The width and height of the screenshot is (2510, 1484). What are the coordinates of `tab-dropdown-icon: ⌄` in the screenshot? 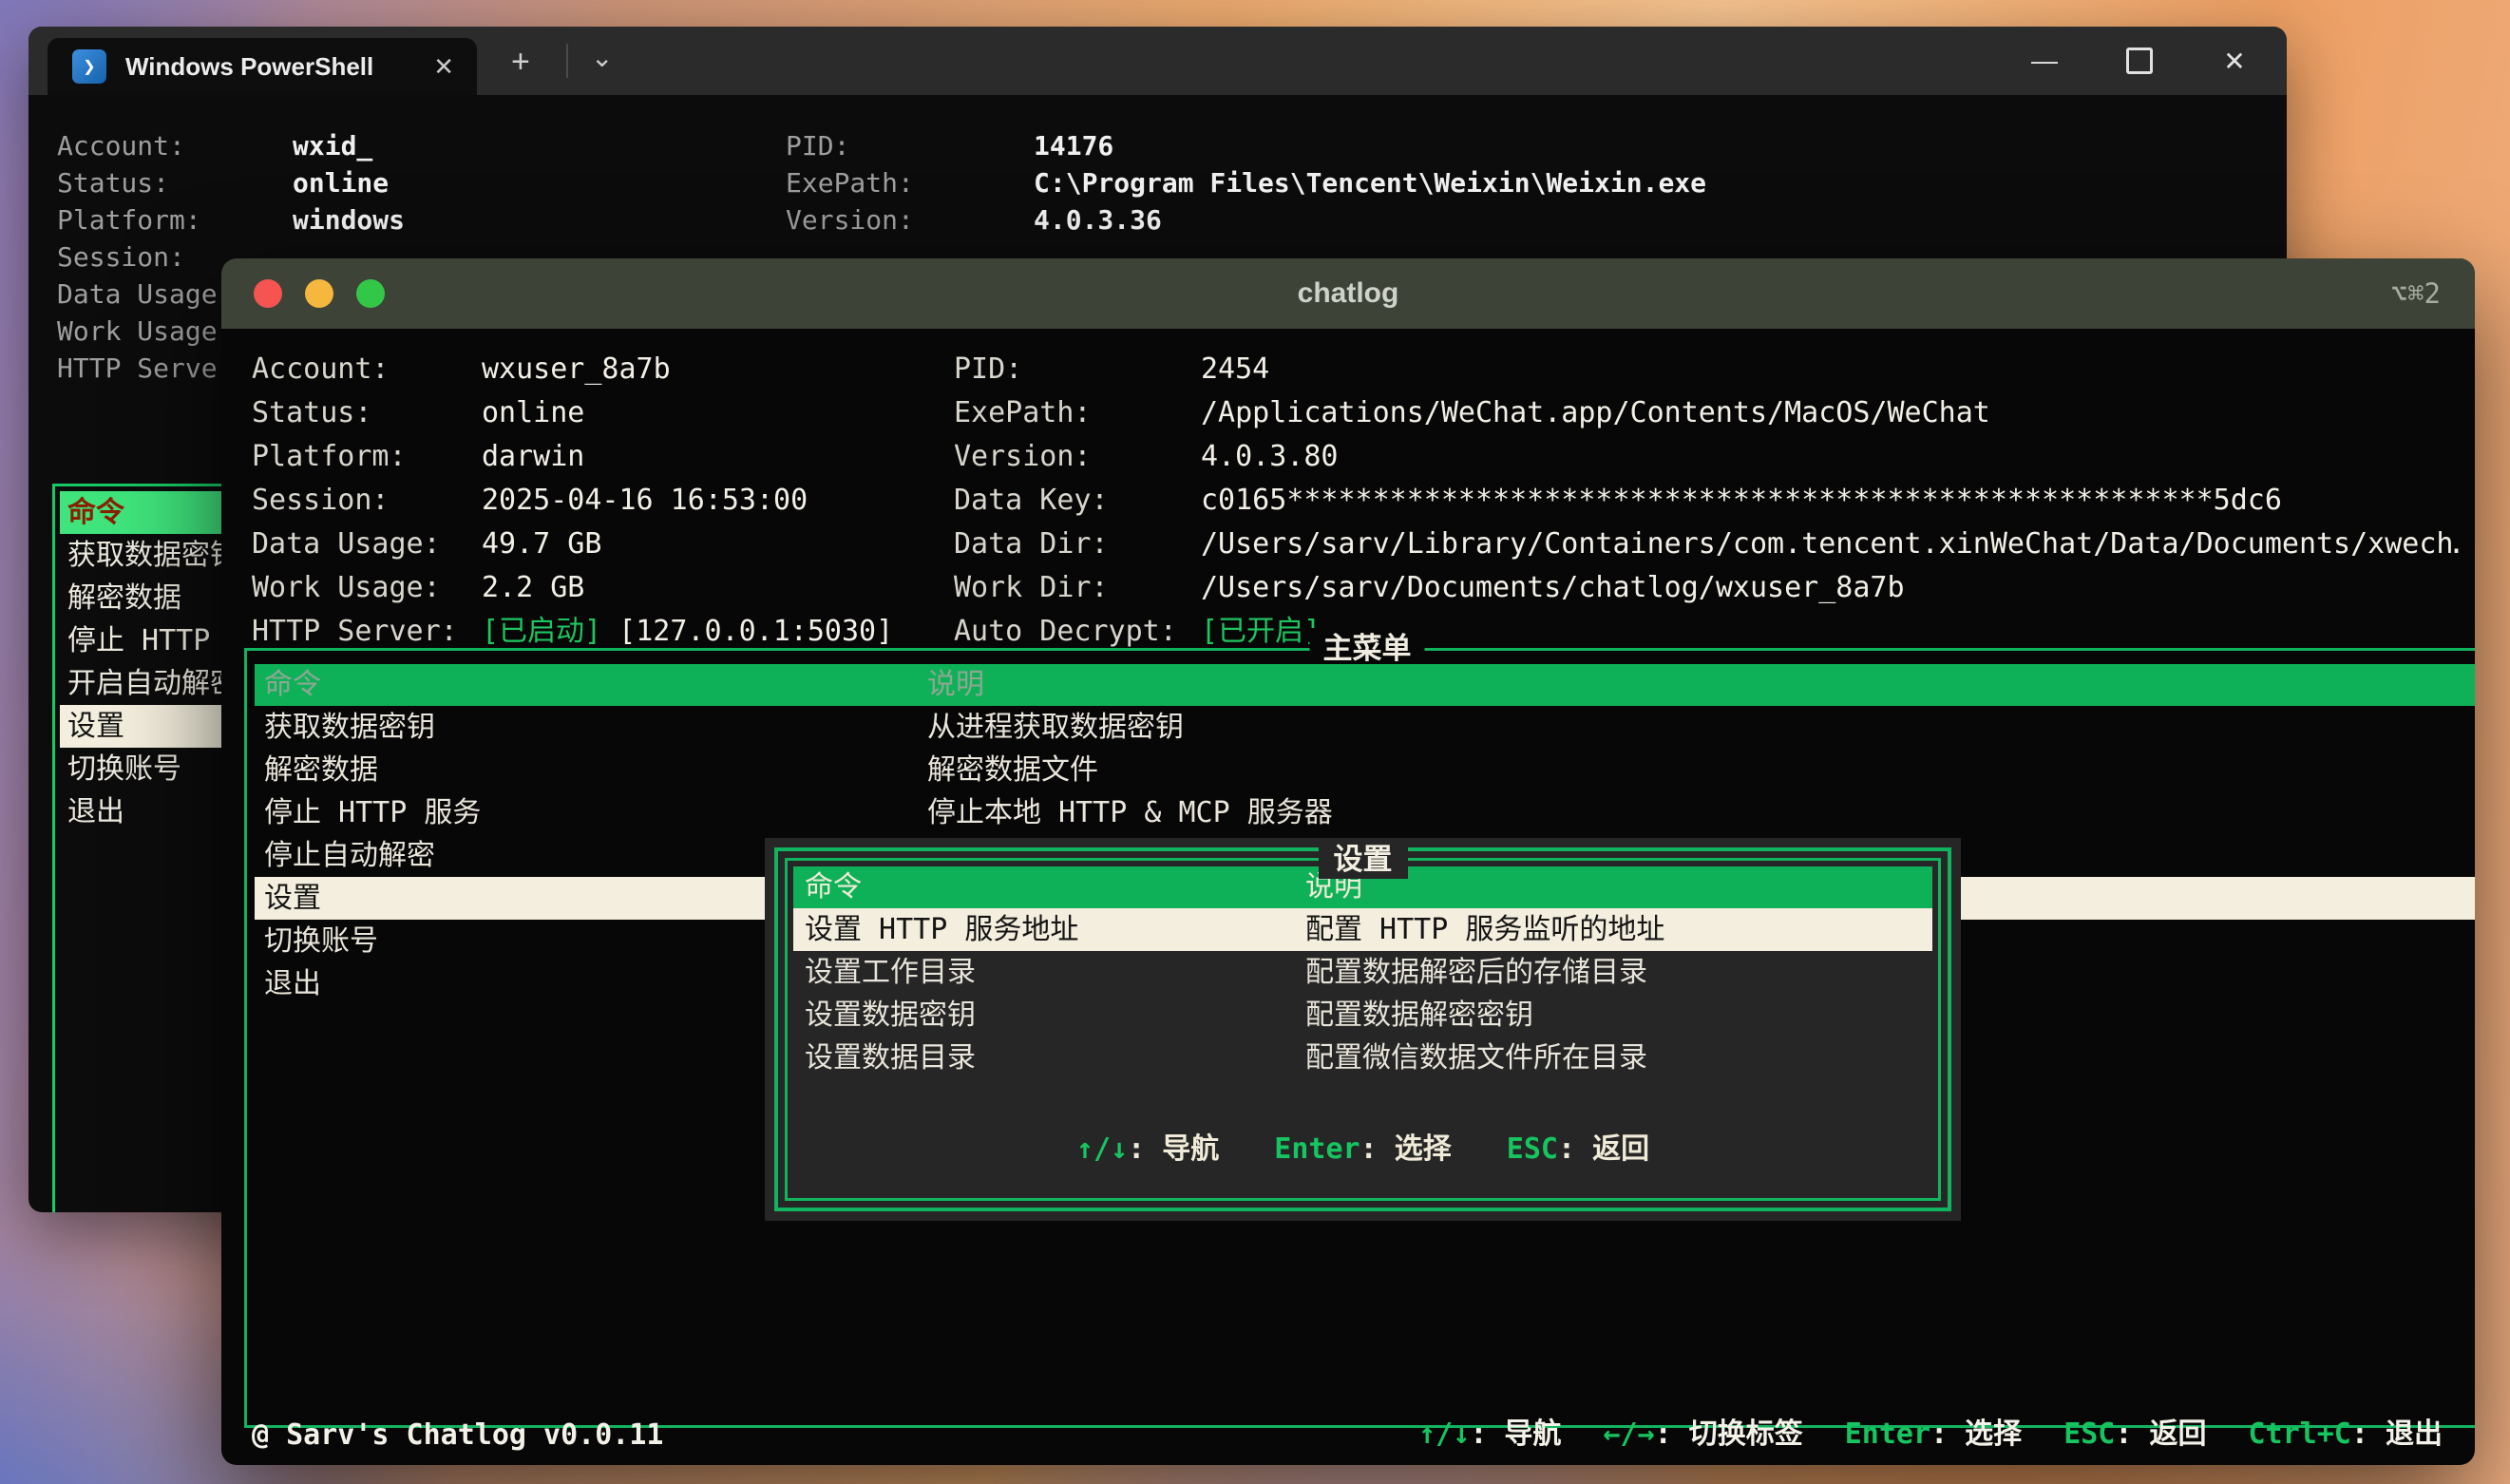 It's located at (602, 57).